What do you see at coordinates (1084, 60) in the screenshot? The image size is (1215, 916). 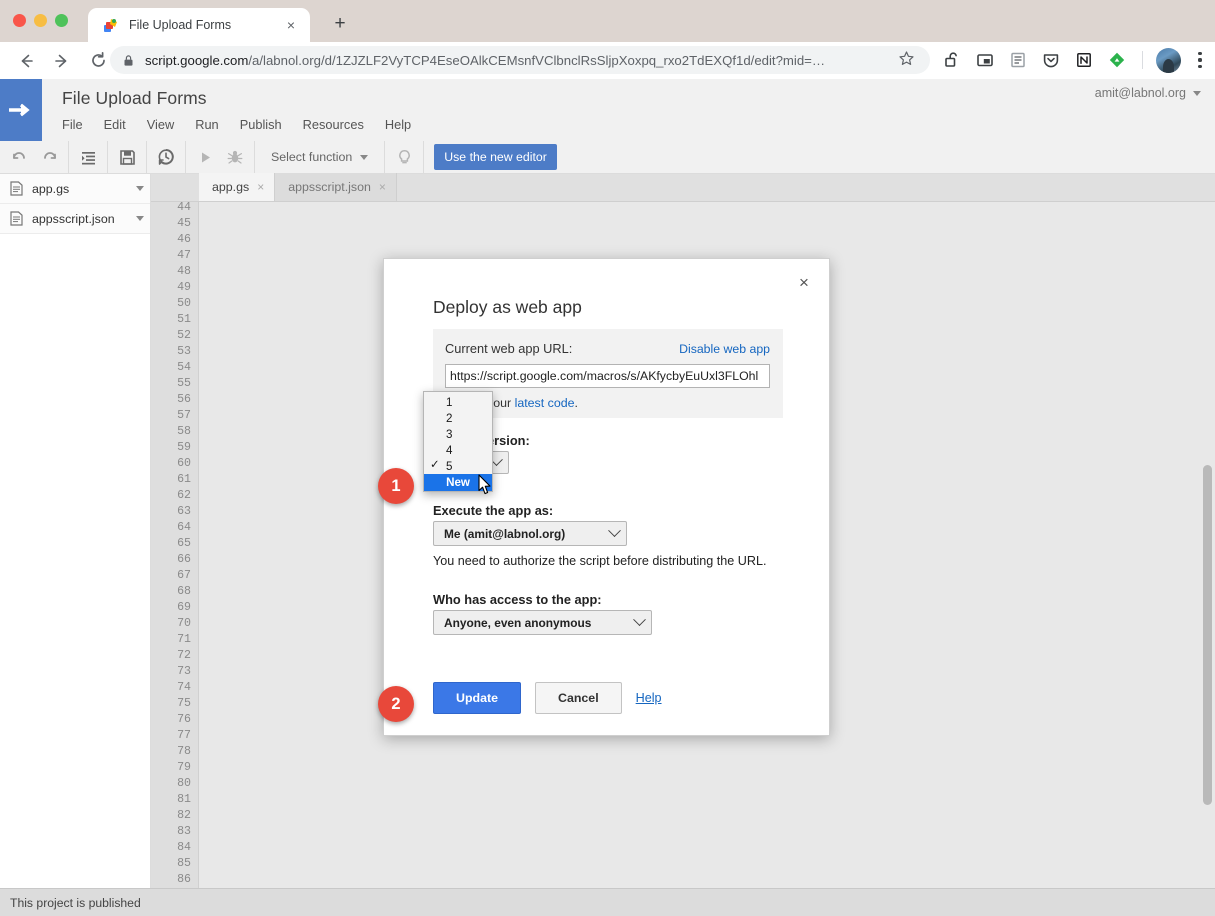 I see `notion-icon` at bounding box center [1084, 60].